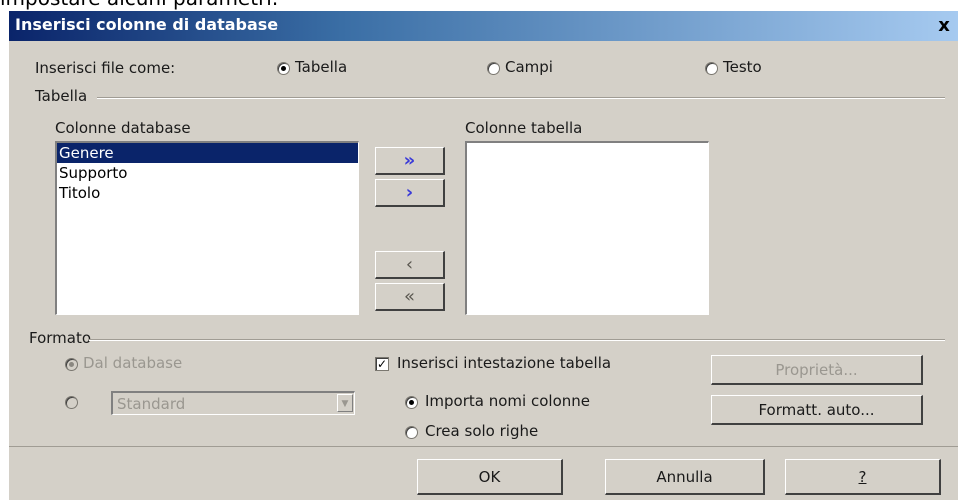 This screenshot has height=501, width=958. I want to click on db-columns-label: Colonne database, so click(123, 128).